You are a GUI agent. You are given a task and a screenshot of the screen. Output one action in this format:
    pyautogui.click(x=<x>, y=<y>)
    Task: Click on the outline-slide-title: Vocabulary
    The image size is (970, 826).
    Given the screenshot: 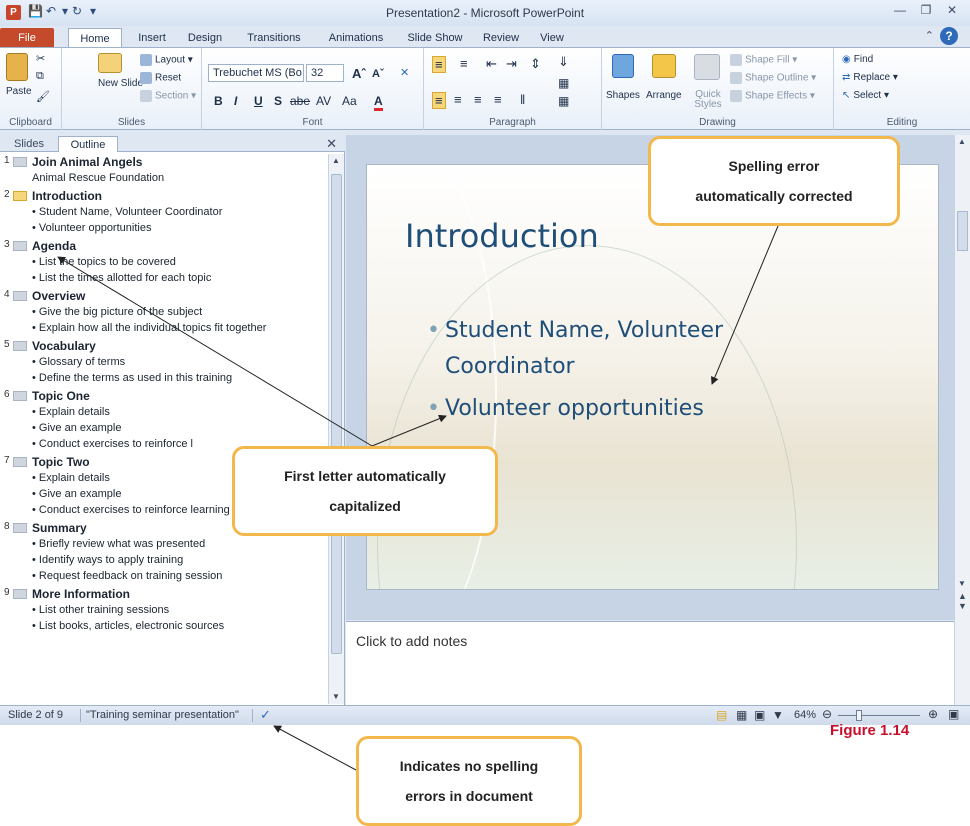 What is the action you would take?
    pyautogui.click(x=180, y=346)
    